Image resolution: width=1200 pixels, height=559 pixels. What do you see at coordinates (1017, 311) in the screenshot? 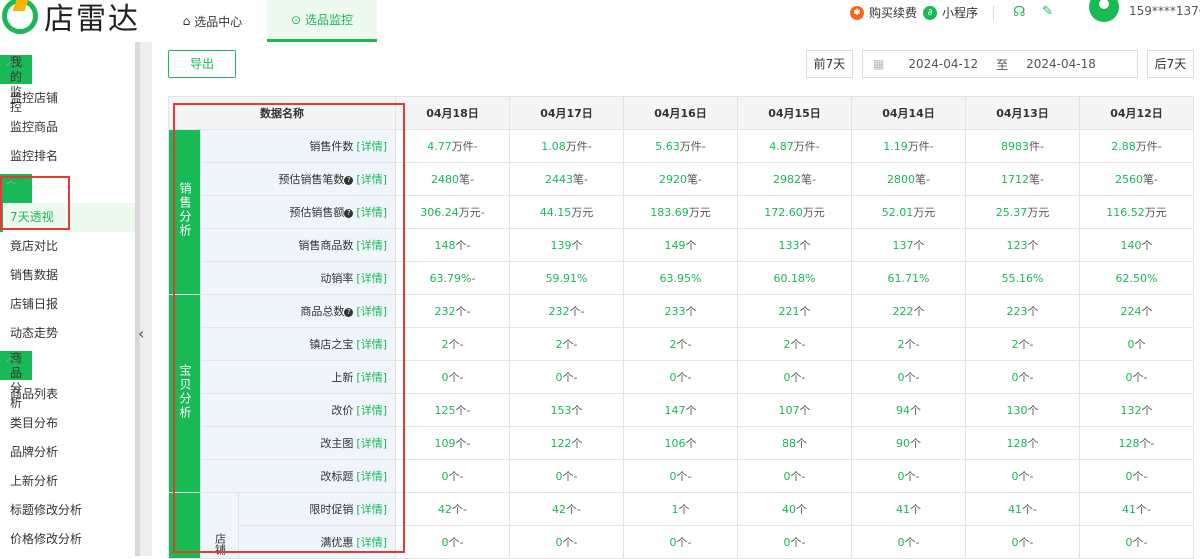
I see `value: 223` at bounding box center [1017, 311].